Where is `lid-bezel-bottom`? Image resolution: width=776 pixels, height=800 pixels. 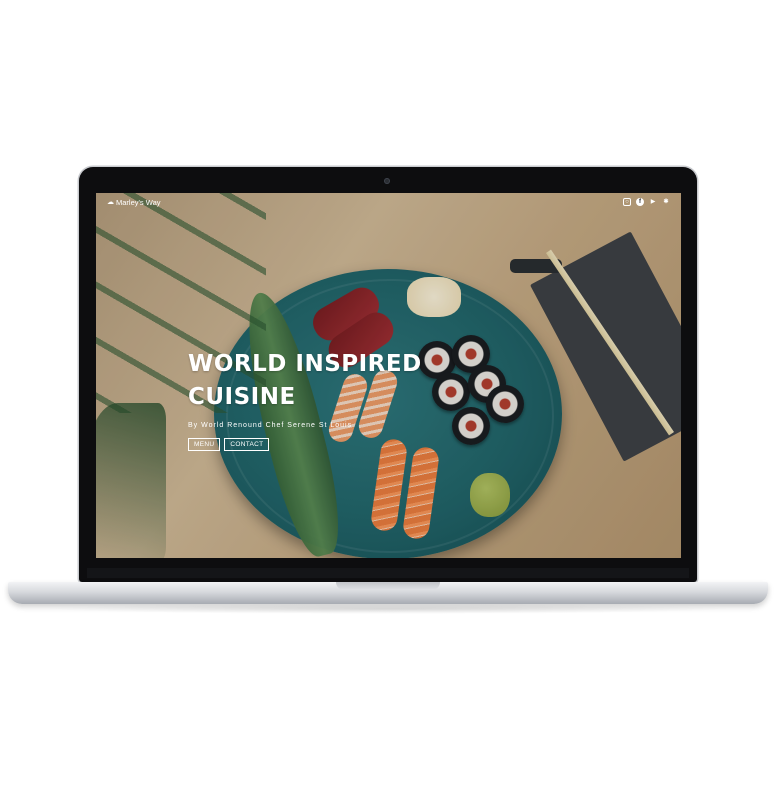
lid-bezel-bottom is located at coordinates (388, 573).